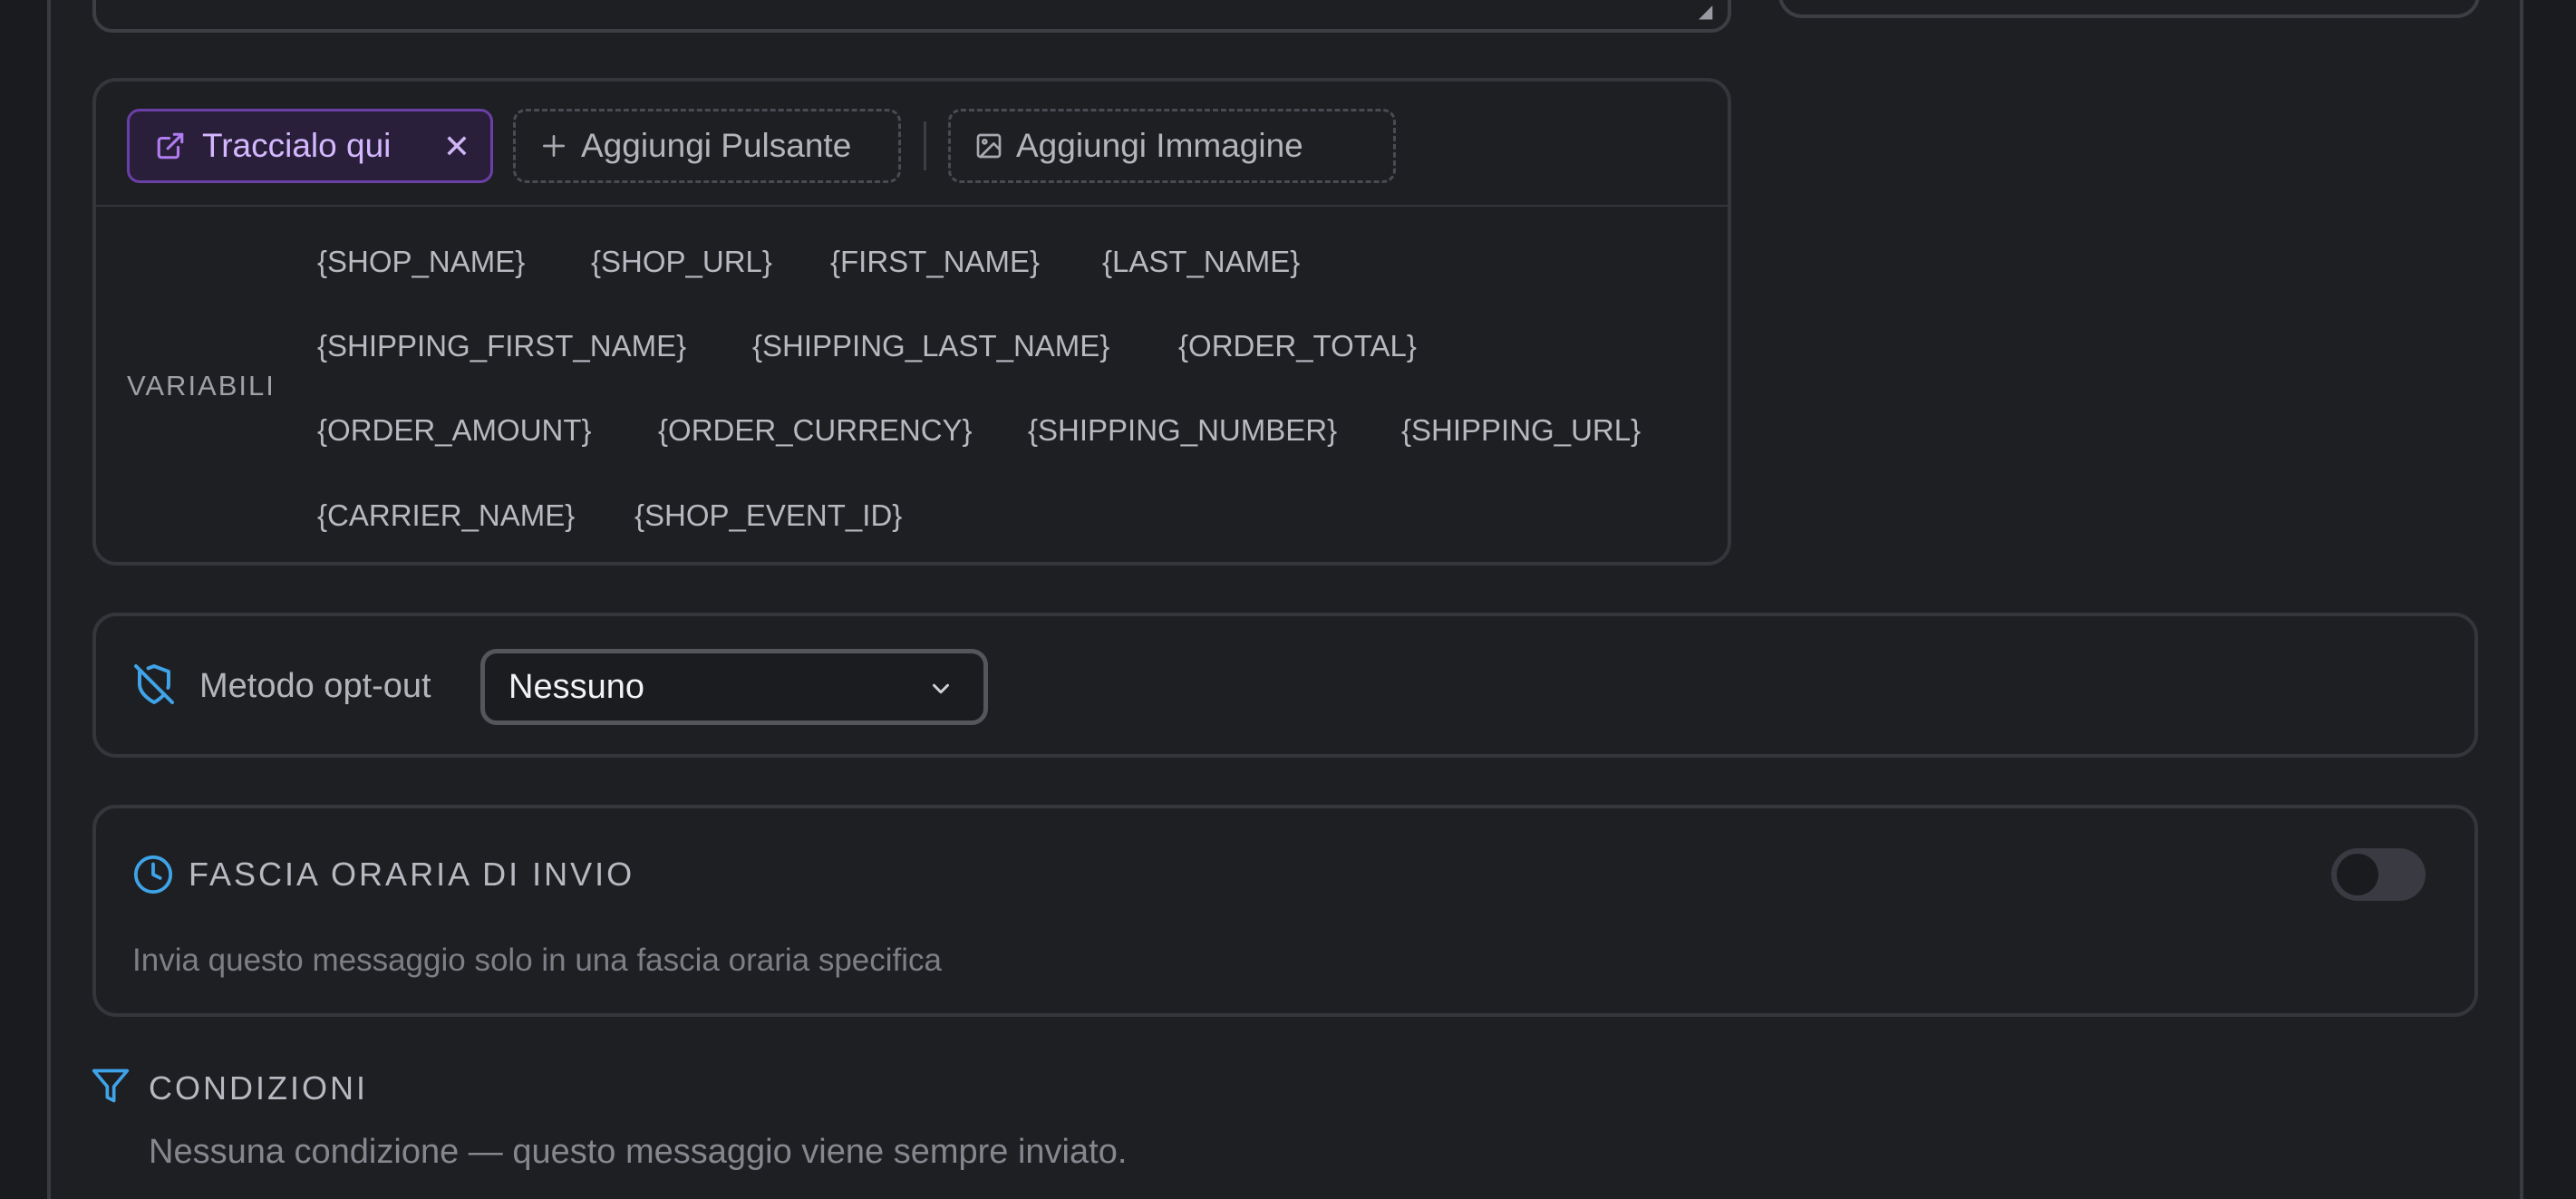 The height and width of the screenshot is (1199, 2576). What do you see at coordinates (1201, 262) in the screenshot?
I see `variable-token: {LAST_NAME}` at bounding box center [1201, 262].